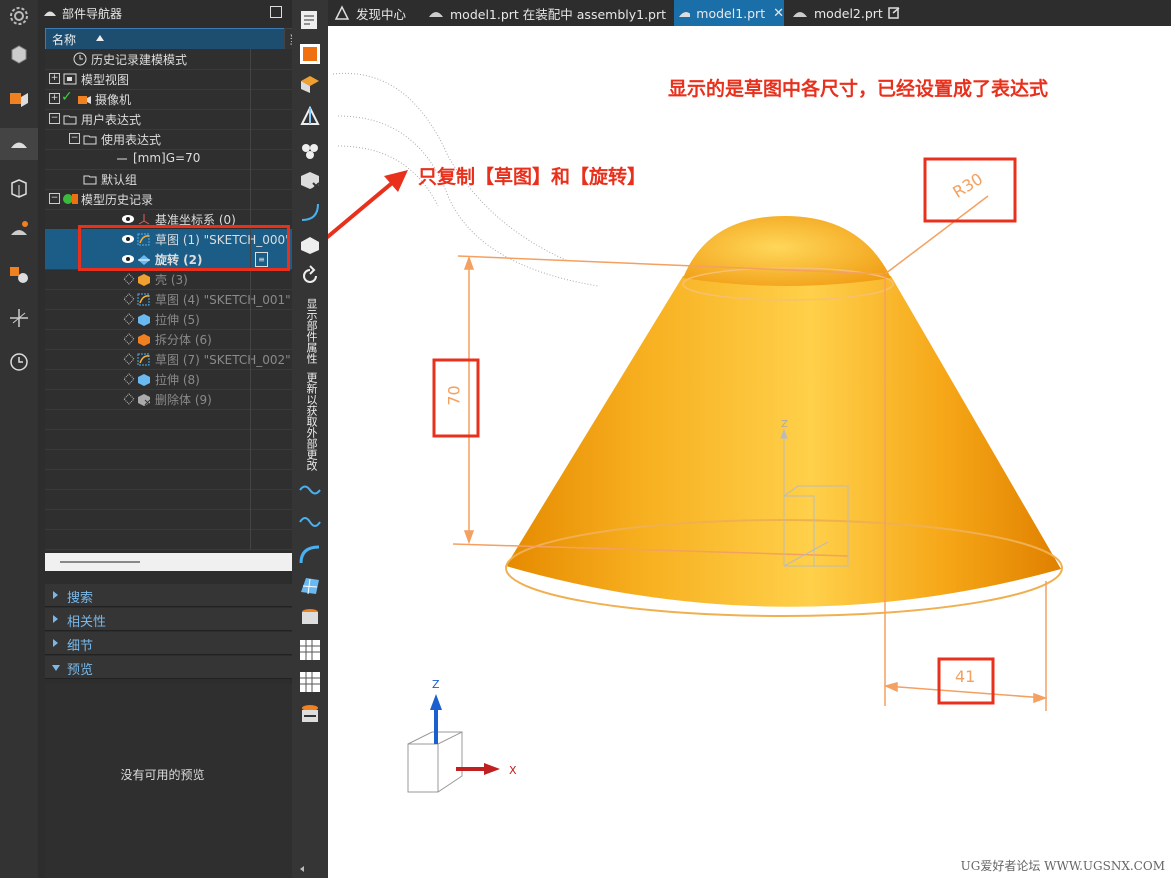 This screenshot has width=1171, height=878. Describe the element at coordinates (182, 219) in the screenshot. I see `tree-row: 基准坐标系 (0)` at that location.